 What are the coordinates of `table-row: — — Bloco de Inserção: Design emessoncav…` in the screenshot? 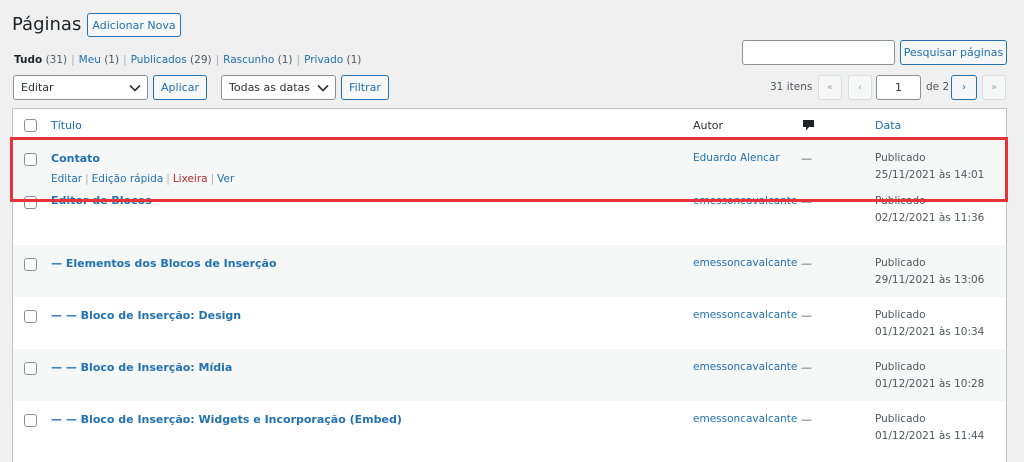 It's located at (509, 323).